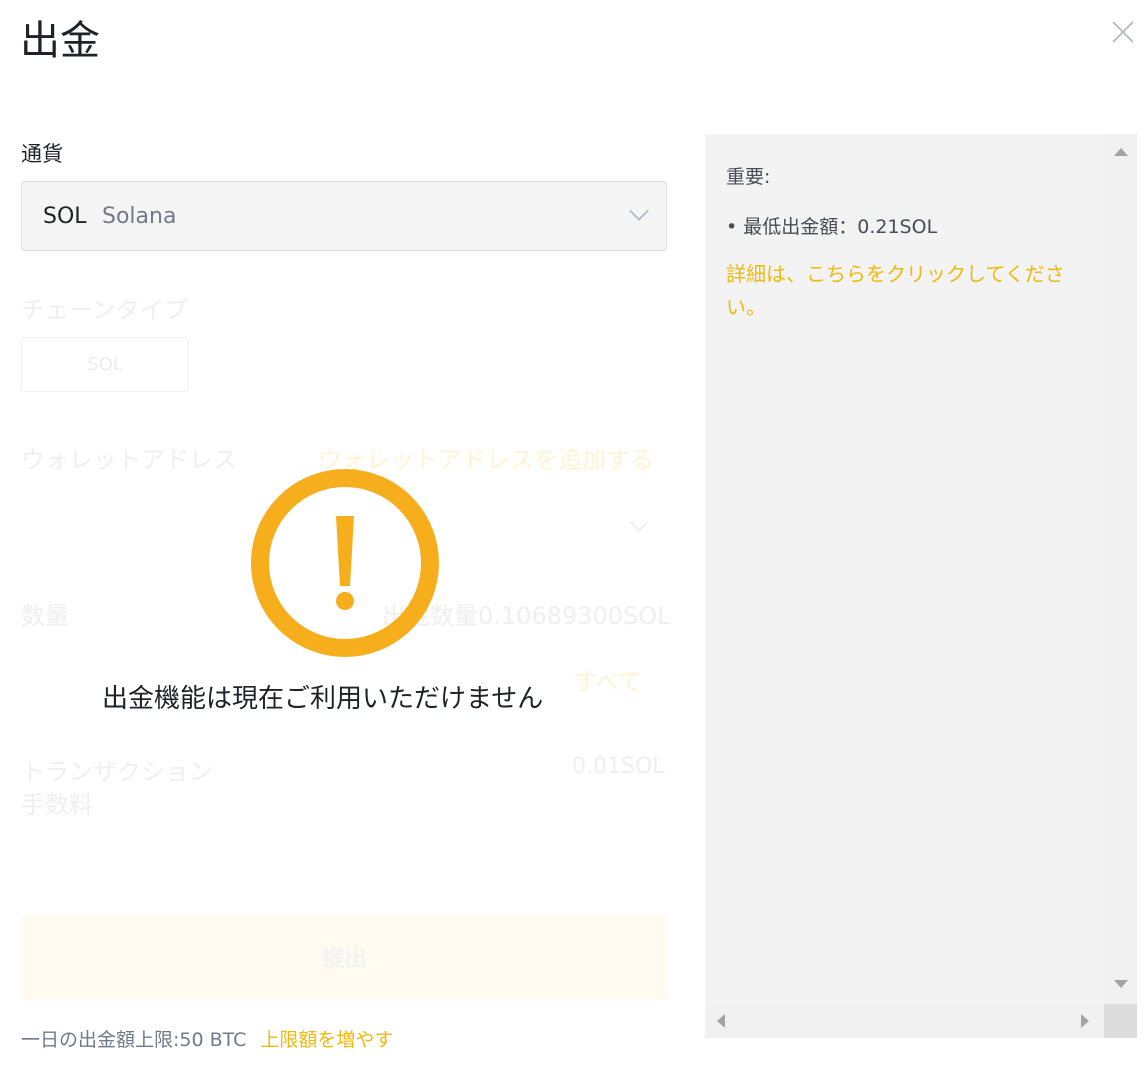 This screenshot has width=1145, height=1069. Describe the element at coordinates (639, 211) in the screenshot. I see `chevron-down-icon` at that location.